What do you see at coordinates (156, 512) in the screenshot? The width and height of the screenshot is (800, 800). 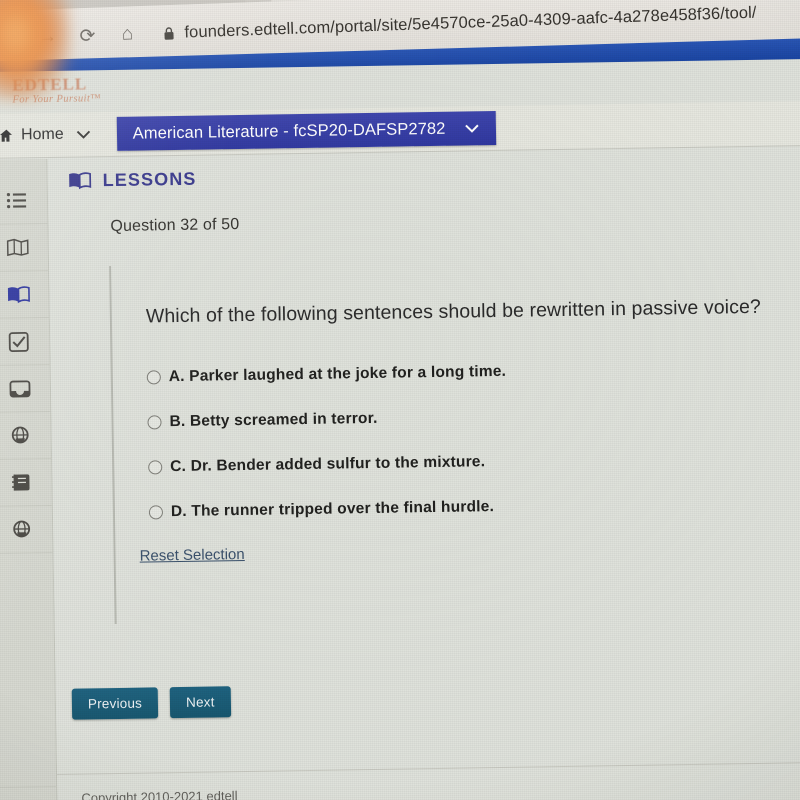 I see `radio-button-d` at bounding box center [156, 512].